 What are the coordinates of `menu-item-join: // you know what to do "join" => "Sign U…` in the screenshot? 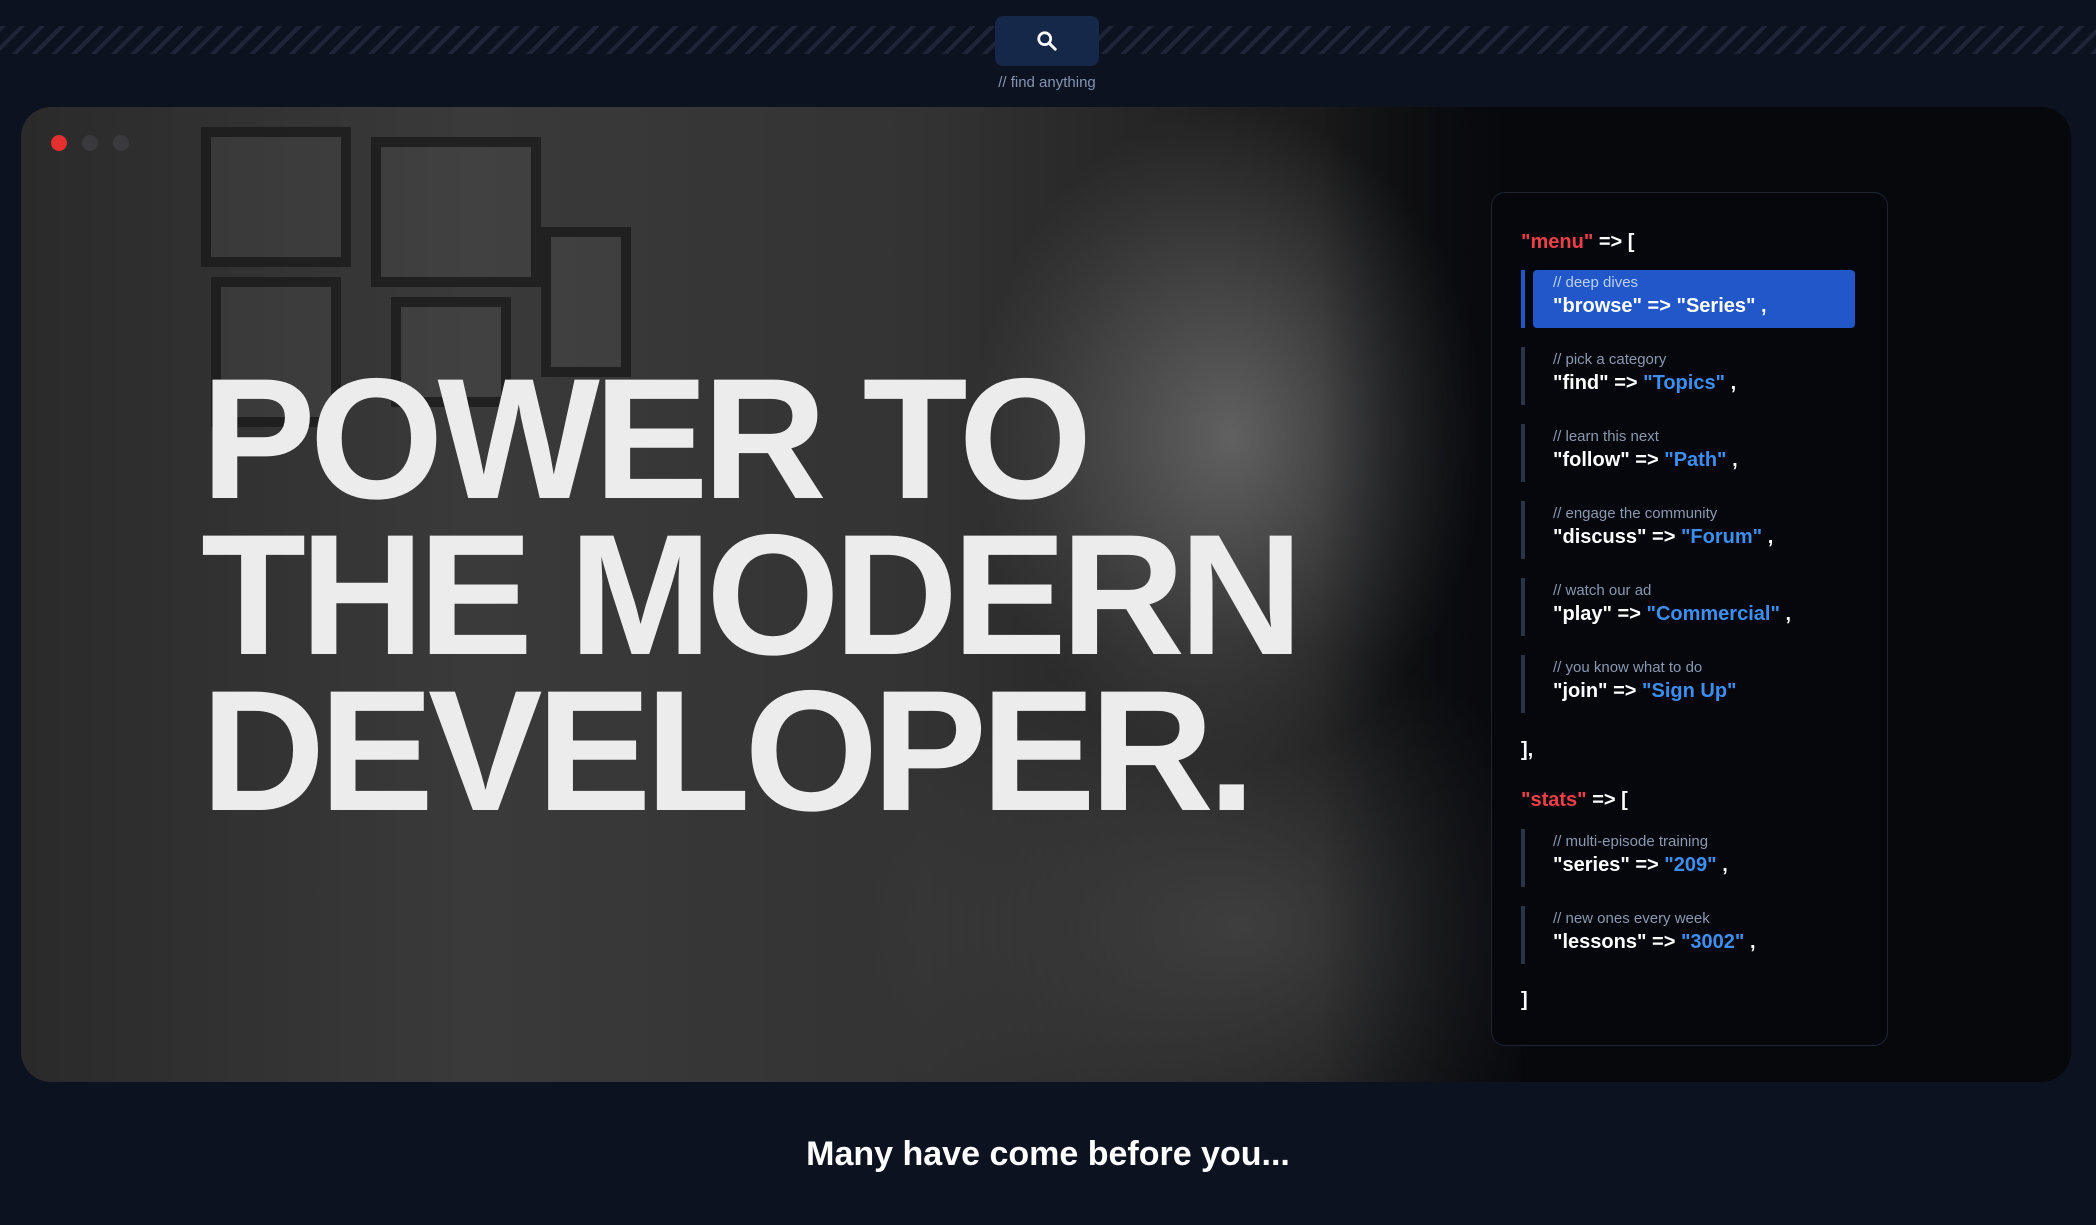 It's located at (1689, 684).